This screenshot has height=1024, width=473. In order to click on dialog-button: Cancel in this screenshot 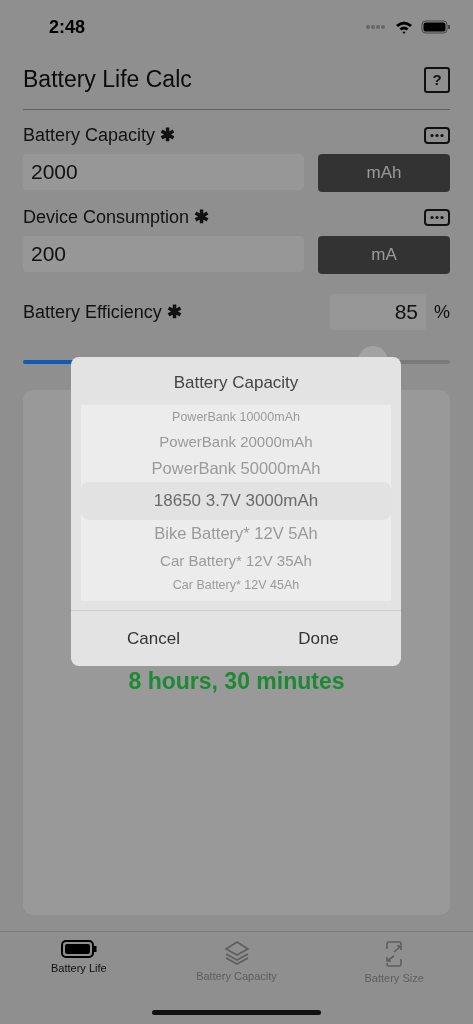, I will do `click(153, 638)`.